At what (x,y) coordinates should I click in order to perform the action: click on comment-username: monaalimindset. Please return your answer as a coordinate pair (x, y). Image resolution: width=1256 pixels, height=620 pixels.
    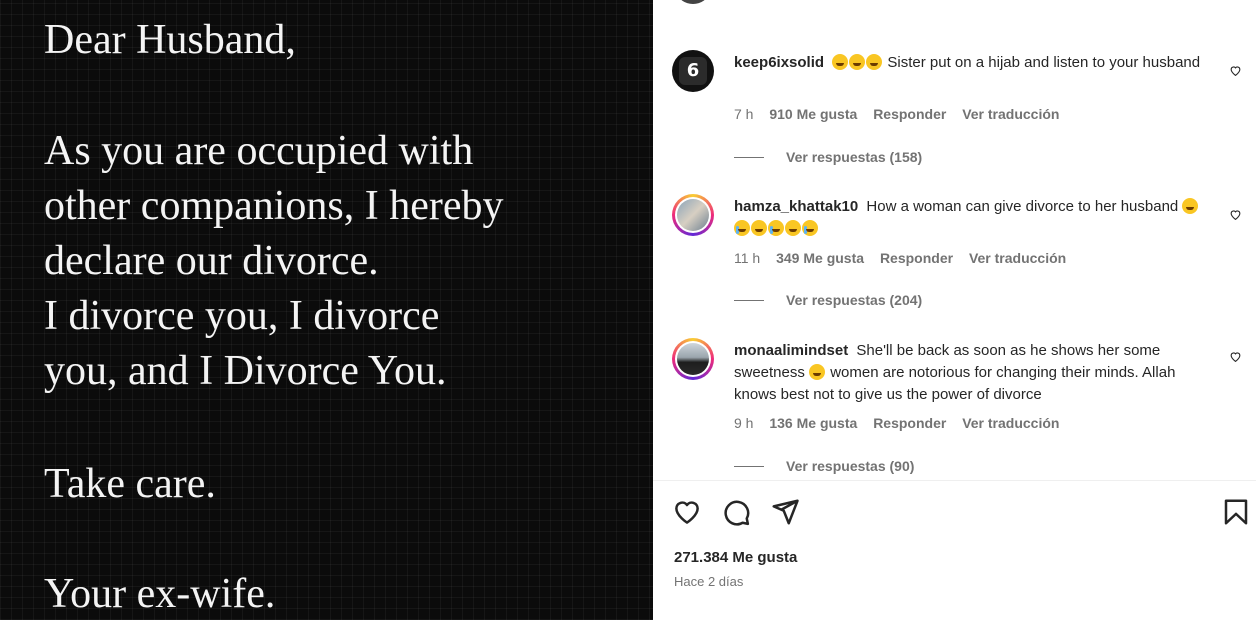
    Looking at the image, I should click on (791, 350).